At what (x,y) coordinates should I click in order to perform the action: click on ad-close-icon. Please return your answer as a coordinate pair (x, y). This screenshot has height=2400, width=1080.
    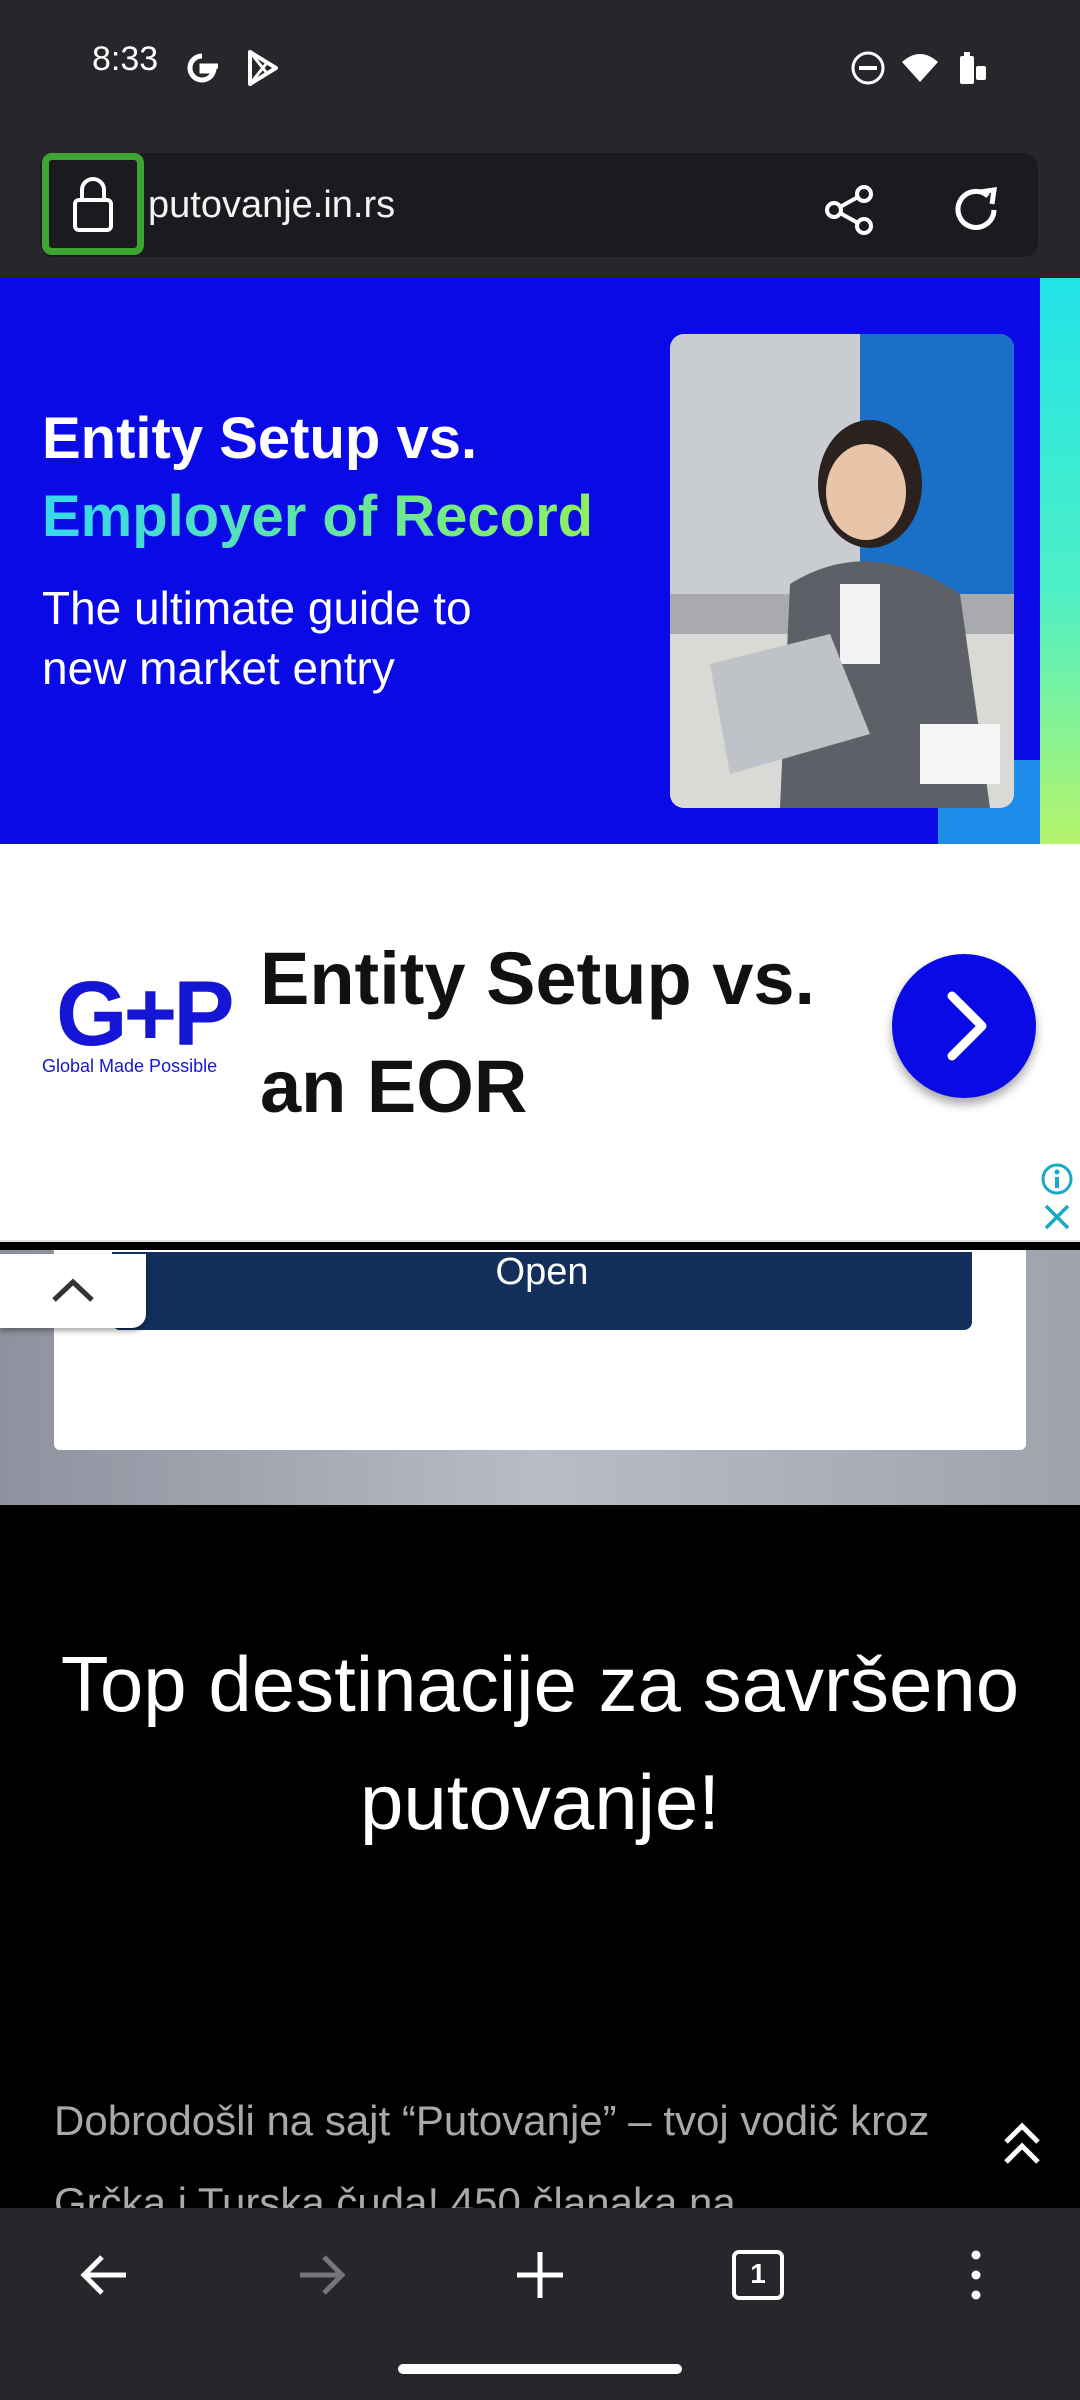
    Looking at the image, I should click on (1057, 1217).